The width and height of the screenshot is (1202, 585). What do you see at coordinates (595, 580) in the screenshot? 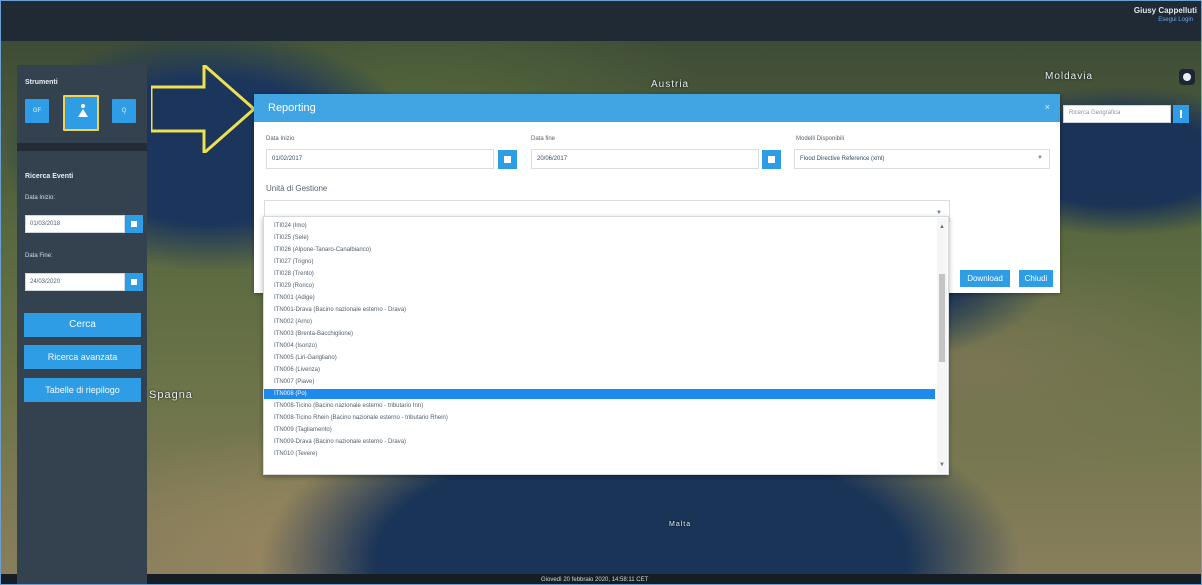
I see `map-timestamp: Giovedì 20 febbraio 2020, 14:58:11 CET` at bounding box center [595, 580].